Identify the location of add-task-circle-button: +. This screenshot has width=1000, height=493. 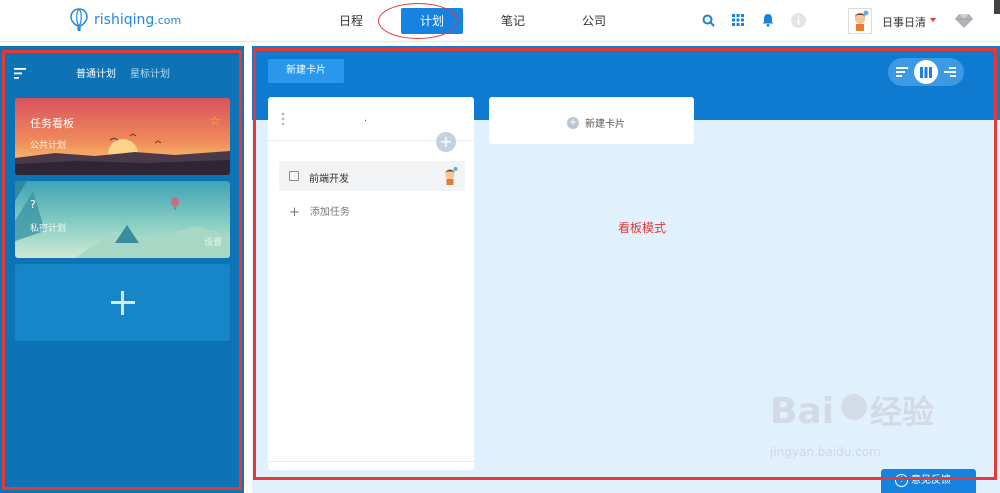
(446, 142).